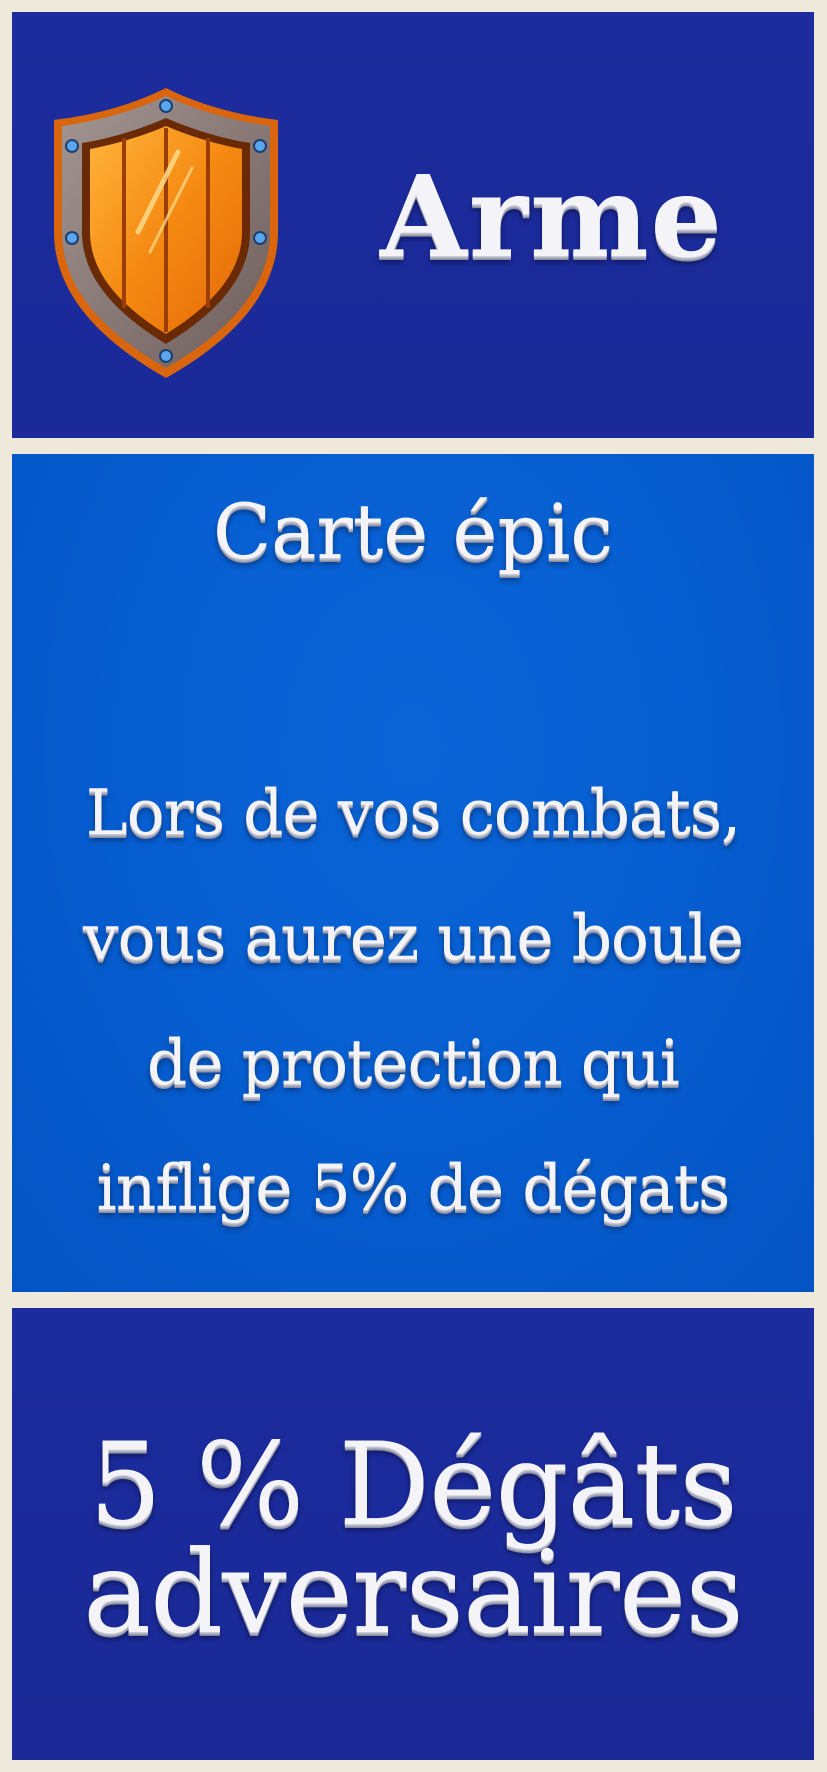 The width and height of the screenshot is (827, 1772). I want to click on description-line: inflige 5% de dégats, so click(413, 1187).